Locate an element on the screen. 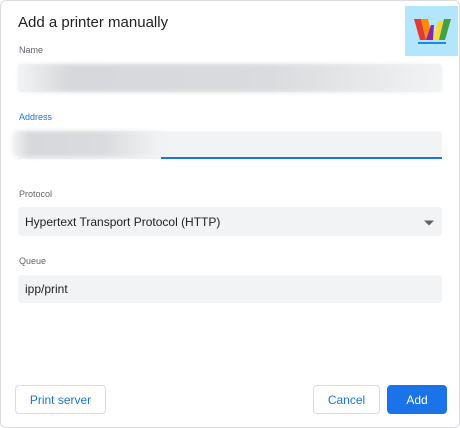  queue-value: ipp/print is located at coordinates (46, 289).